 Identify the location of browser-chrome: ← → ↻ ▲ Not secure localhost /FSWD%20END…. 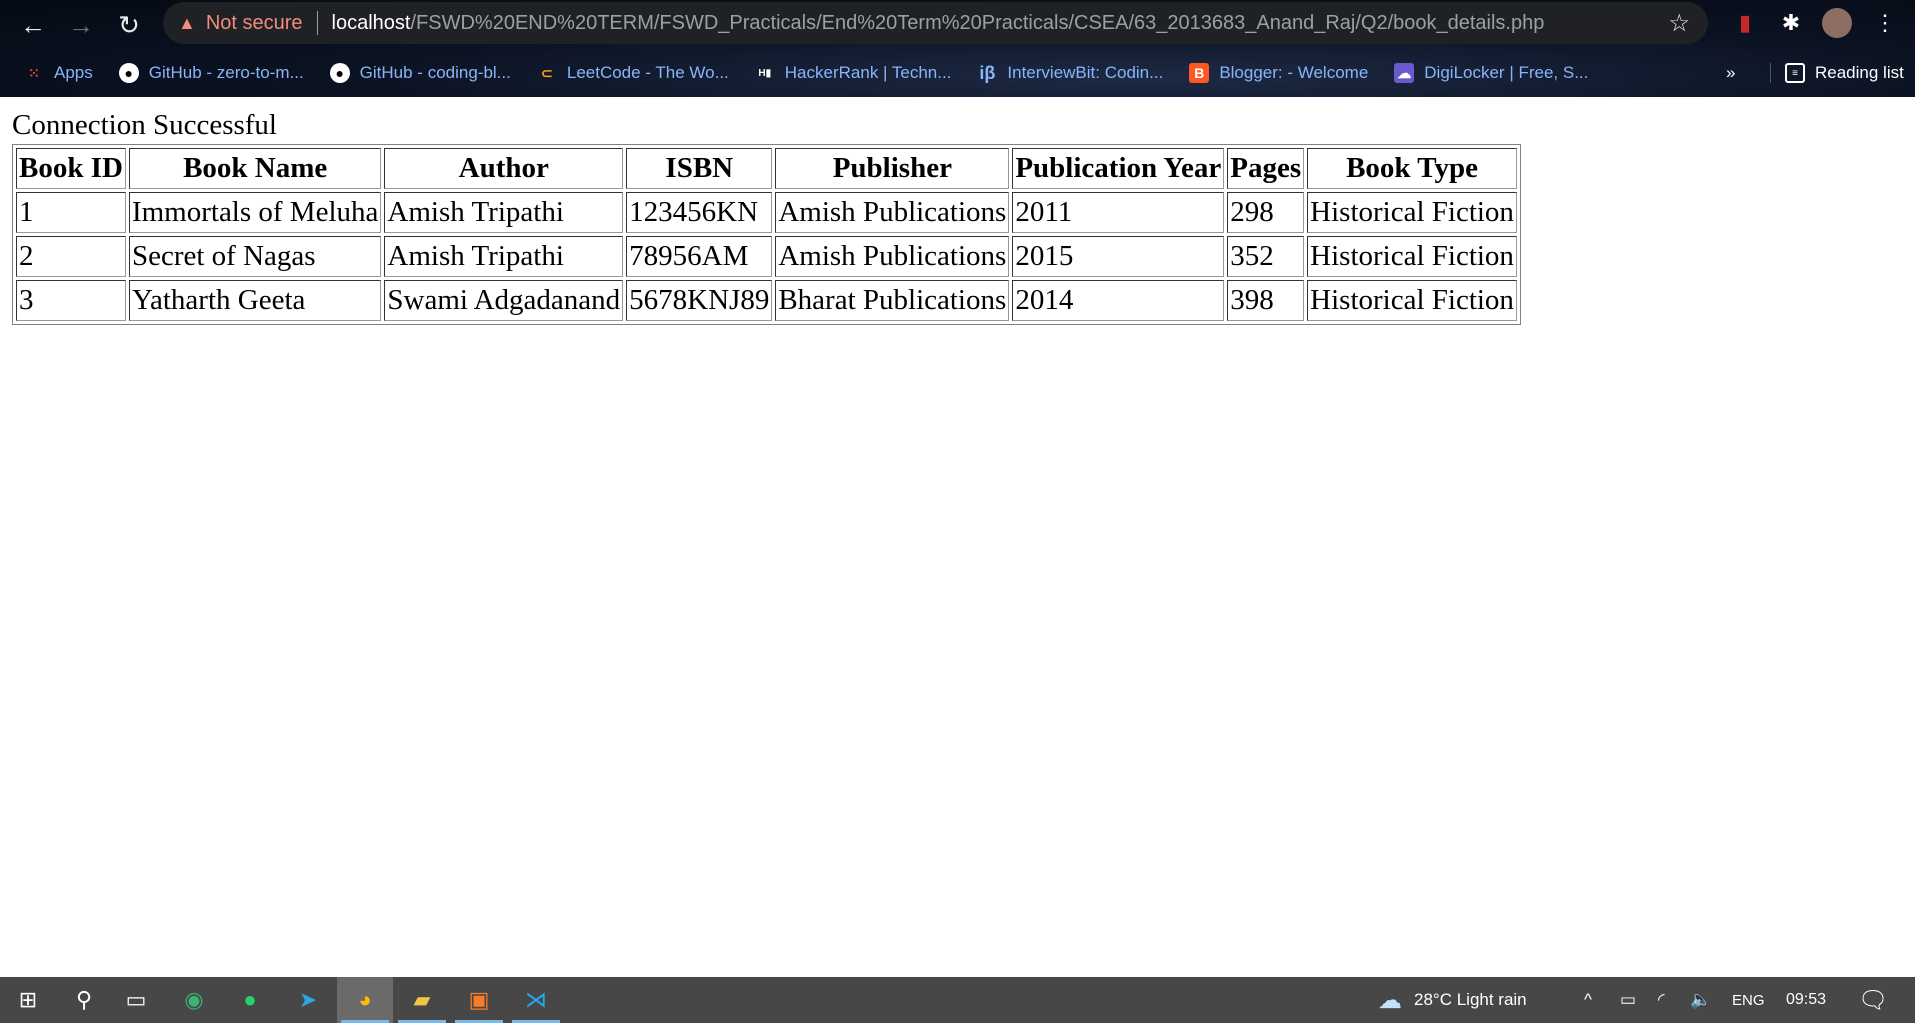
(957, 48).